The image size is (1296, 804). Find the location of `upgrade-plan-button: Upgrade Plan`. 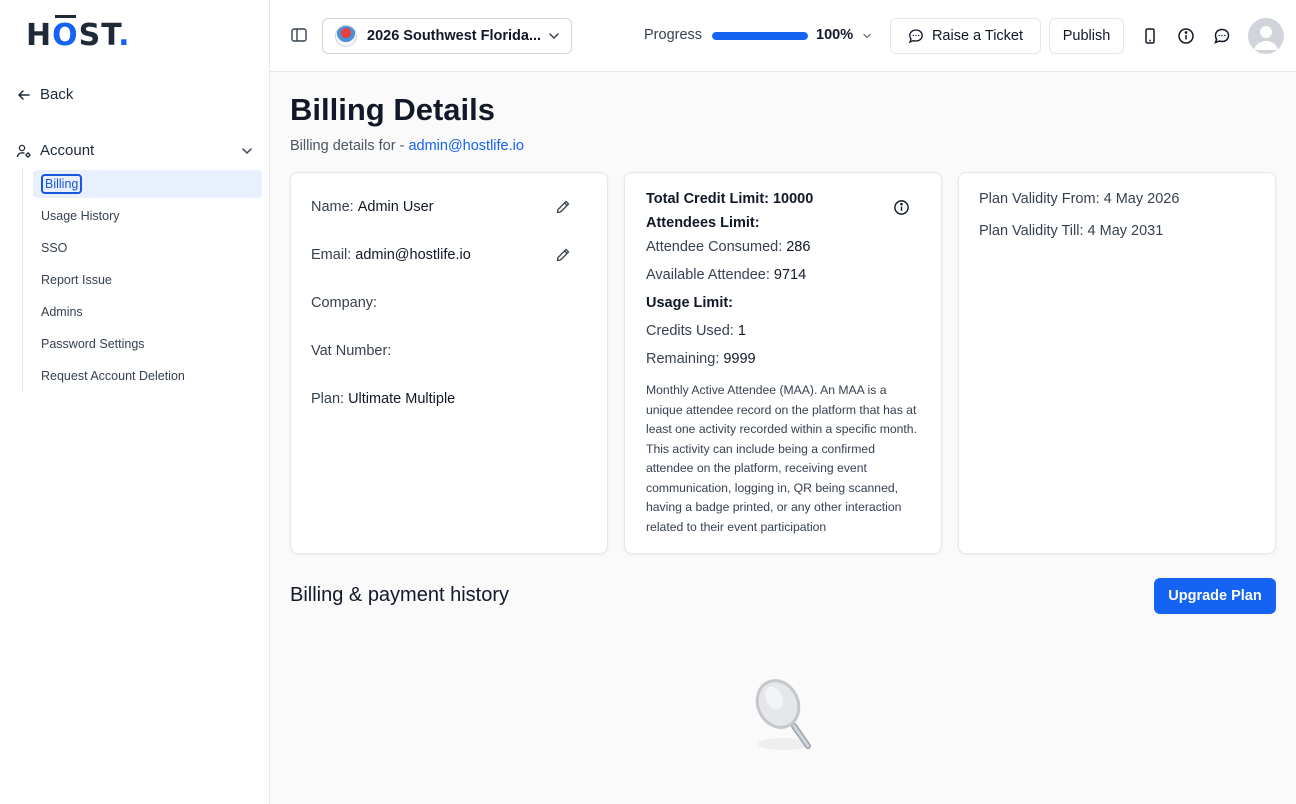

upgrade-plan-button: Upgrade Plan is located at coordinates (1215, 596).